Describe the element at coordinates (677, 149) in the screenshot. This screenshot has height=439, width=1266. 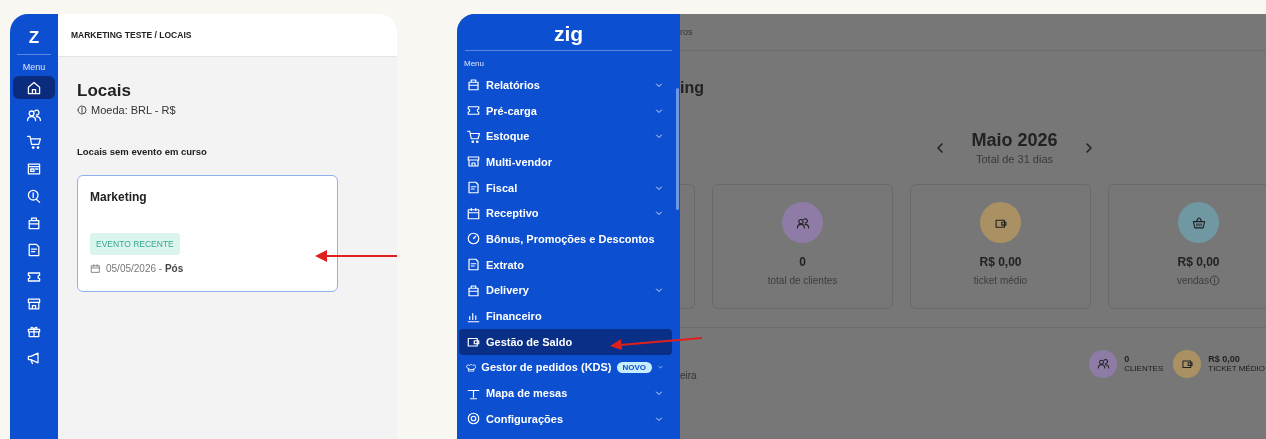
I see `scrollbar` at that location.